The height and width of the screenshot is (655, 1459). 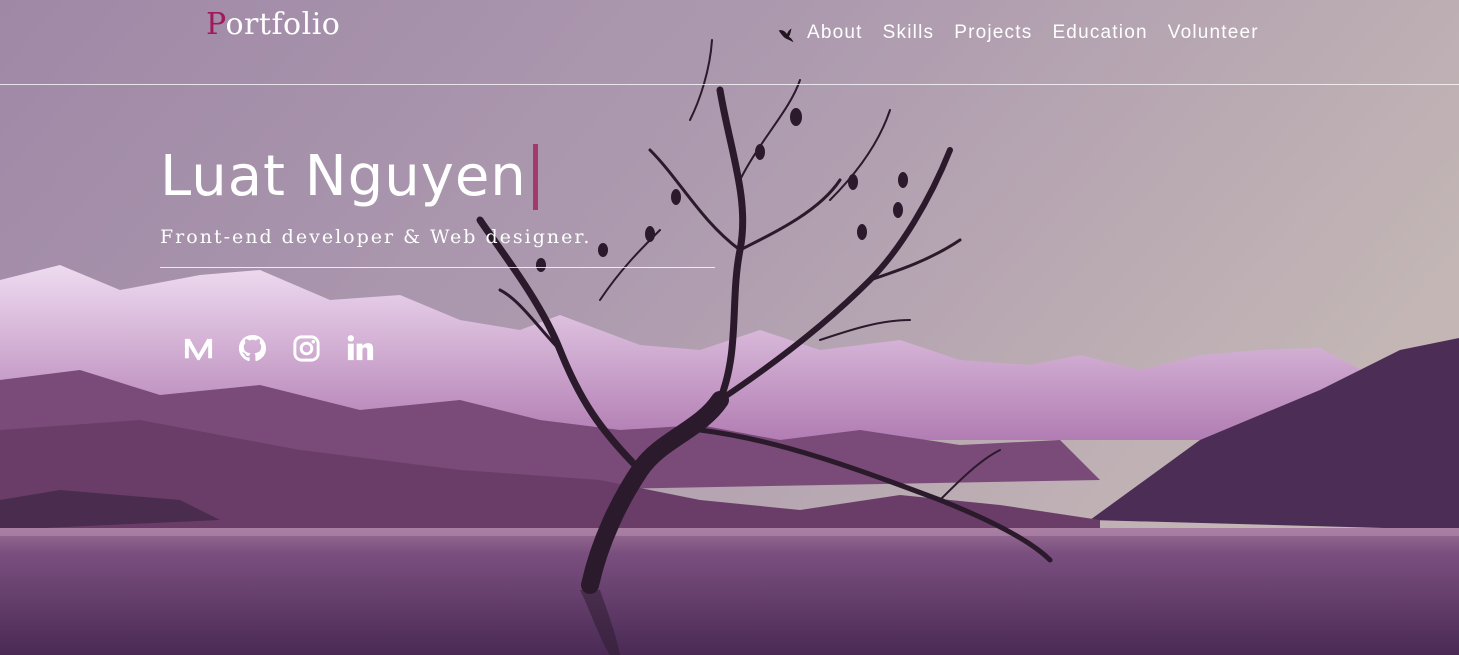 What do you see at coordinates (279, 348) in the screenshot?
I see `social-links` at bounding box center [279, 348].